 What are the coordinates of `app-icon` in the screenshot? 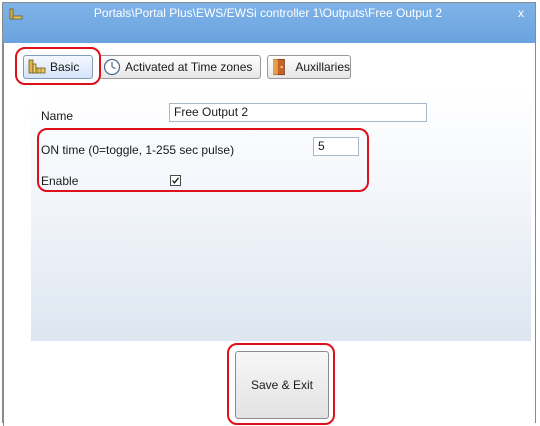 It's located at (16, 14).